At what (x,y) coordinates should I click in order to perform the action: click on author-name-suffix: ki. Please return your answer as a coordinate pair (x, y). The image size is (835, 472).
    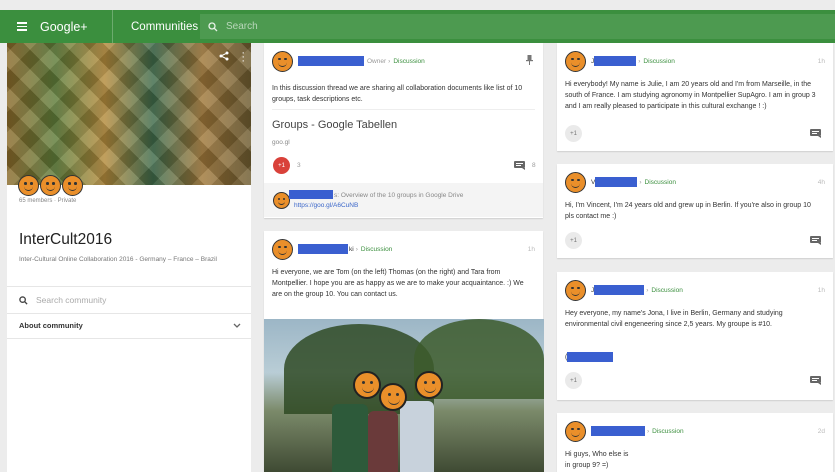
    Looking at the image, I should click on (351, 249).